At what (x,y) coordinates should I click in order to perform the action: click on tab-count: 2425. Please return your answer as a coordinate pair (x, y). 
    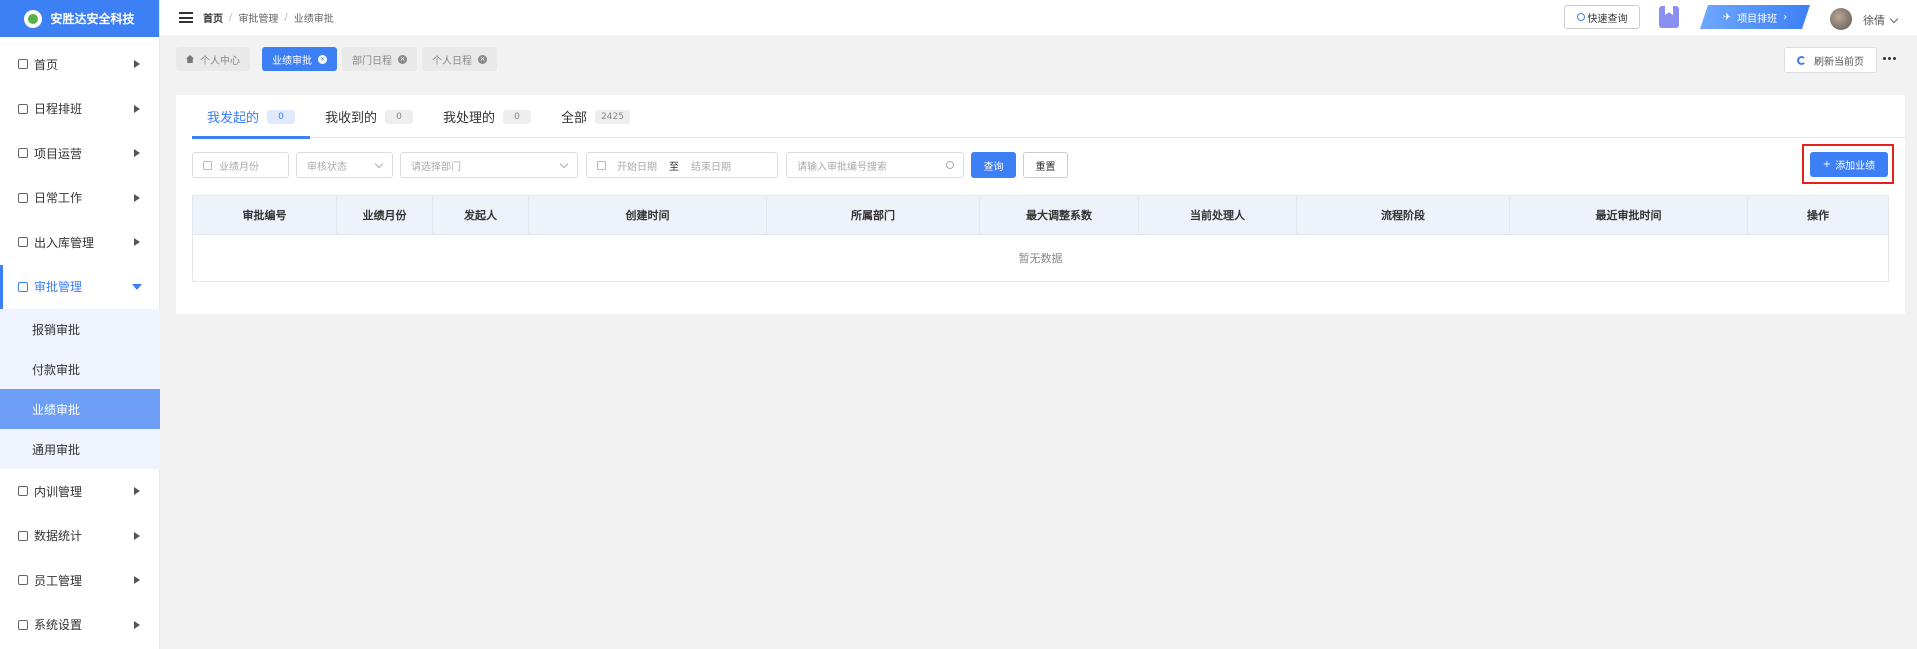
    Looking at the image, I should click on (612, 116).